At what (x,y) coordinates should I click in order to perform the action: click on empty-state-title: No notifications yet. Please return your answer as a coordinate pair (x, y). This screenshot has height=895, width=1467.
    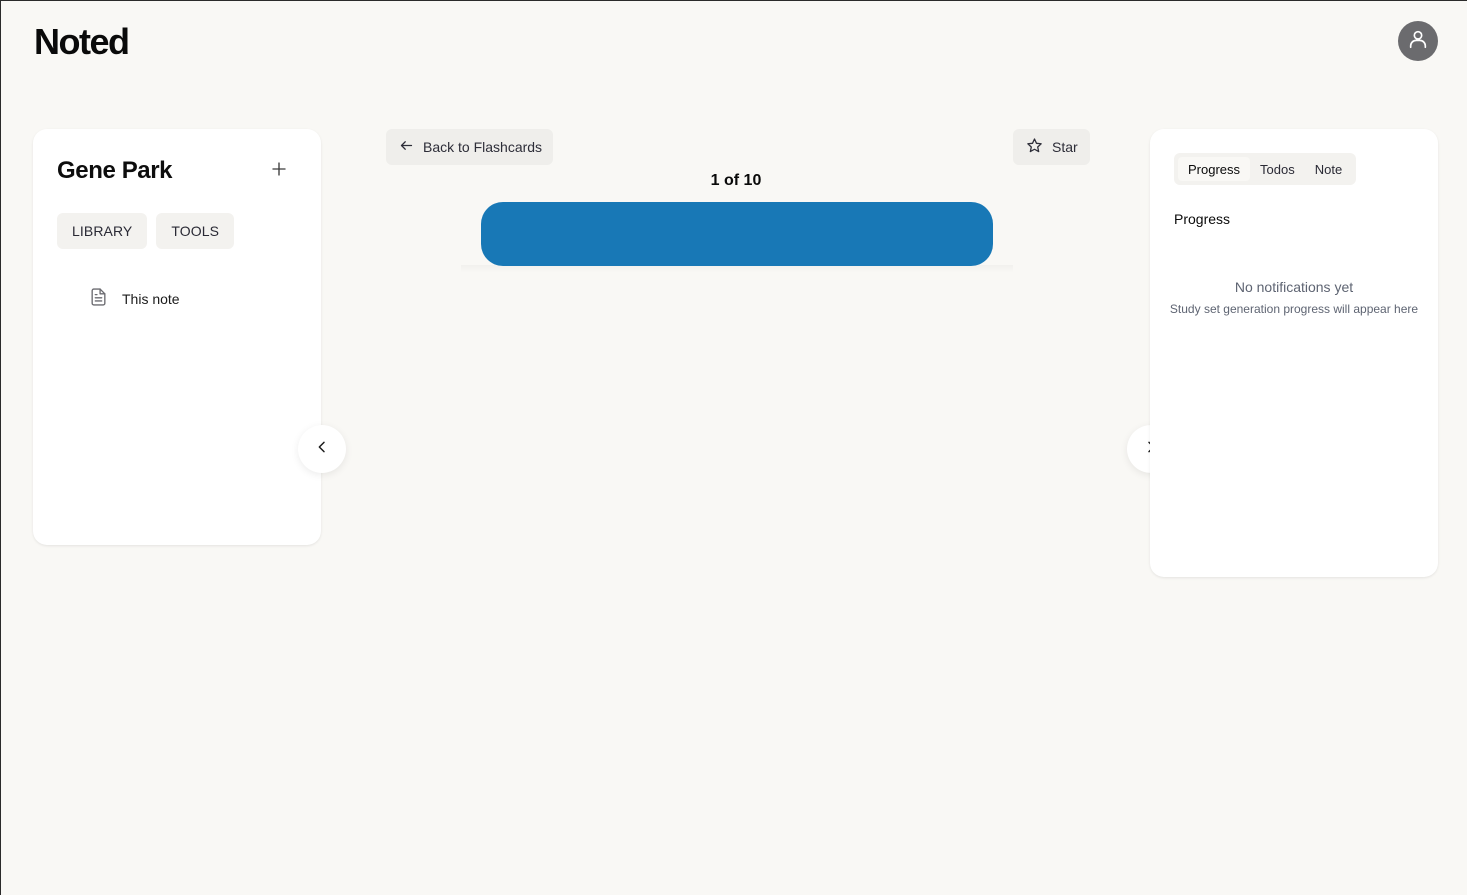
    Looking at the image, I should click on (1294, 287).